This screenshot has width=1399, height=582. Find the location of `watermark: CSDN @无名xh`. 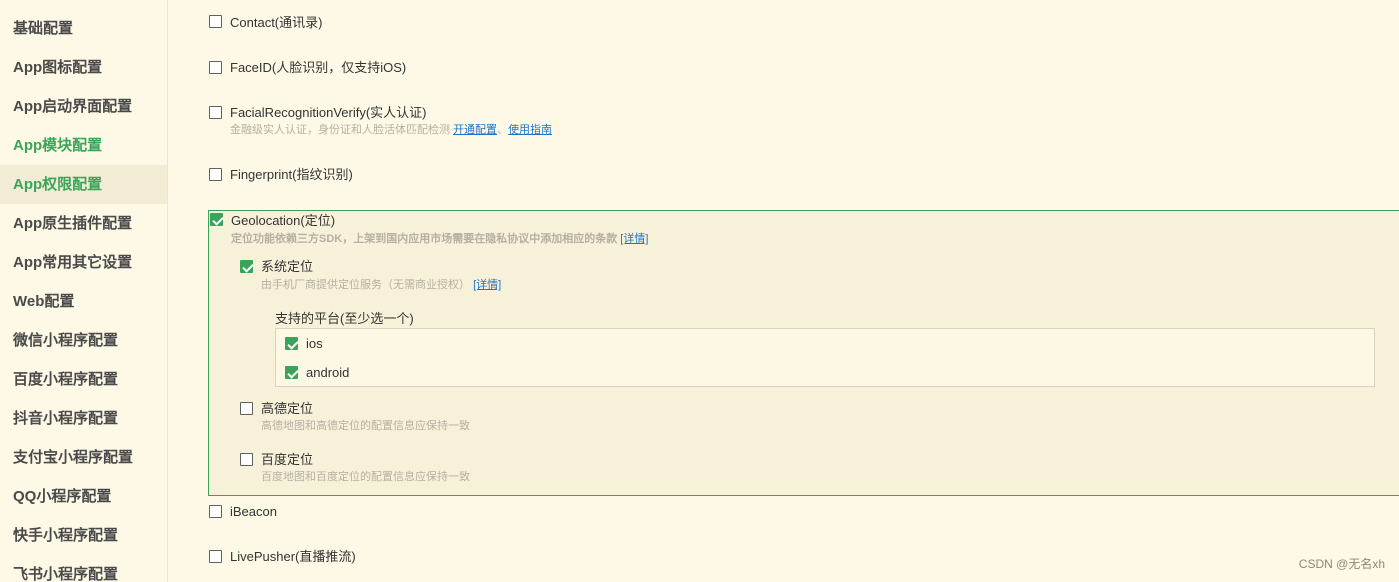

watermark: CSDN @无名xh is located at coordinates (1341, 564).